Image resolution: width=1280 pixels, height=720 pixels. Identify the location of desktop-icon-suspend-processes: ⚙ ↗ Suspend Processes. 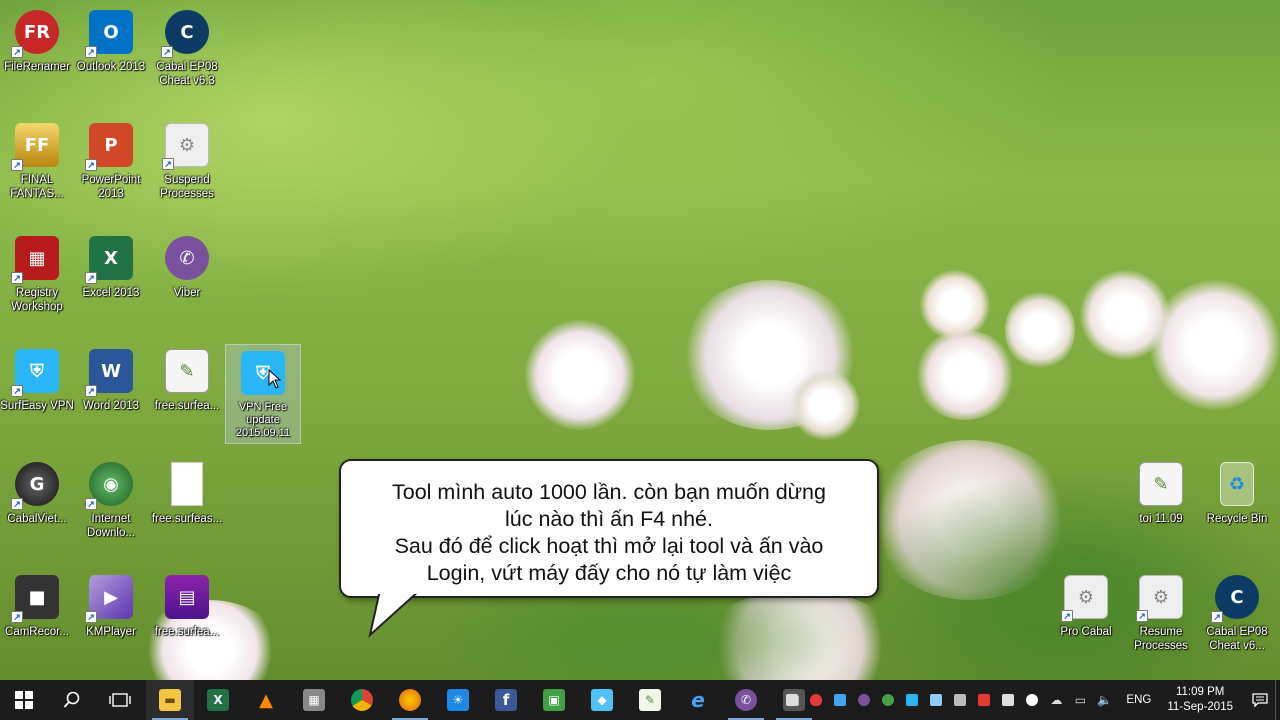
(187, 167).